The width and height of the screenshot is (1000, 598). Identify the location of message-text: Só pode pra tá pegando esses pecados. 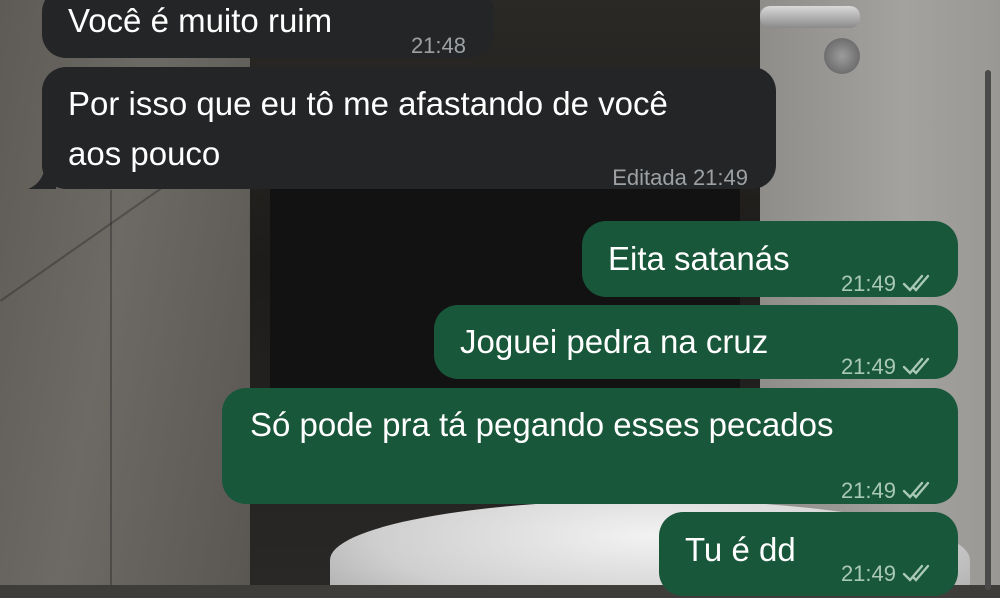
(542, 424).